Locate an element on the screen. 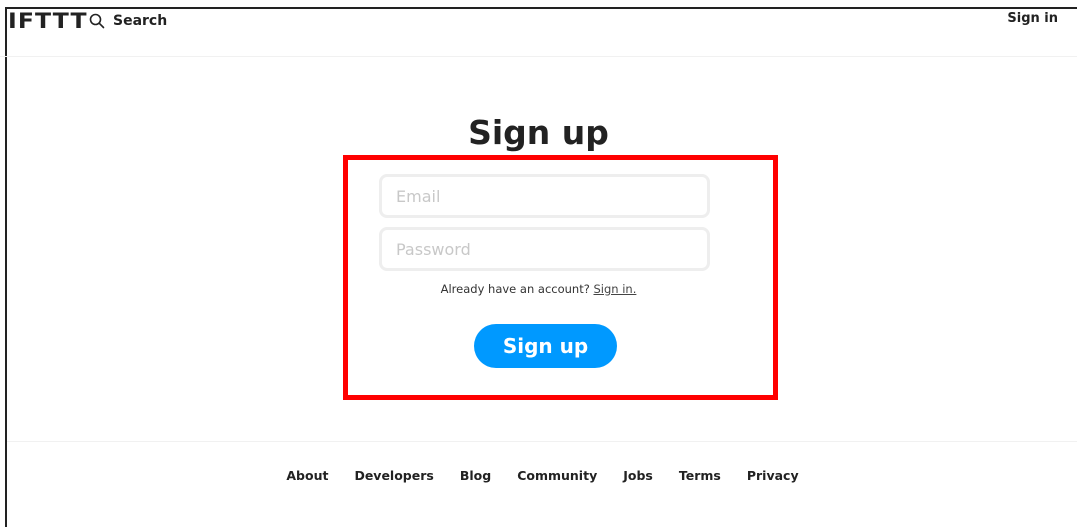 The image size is (1077, 527). ifttt-logo: IFTTT is located at coordinates (48, 21).